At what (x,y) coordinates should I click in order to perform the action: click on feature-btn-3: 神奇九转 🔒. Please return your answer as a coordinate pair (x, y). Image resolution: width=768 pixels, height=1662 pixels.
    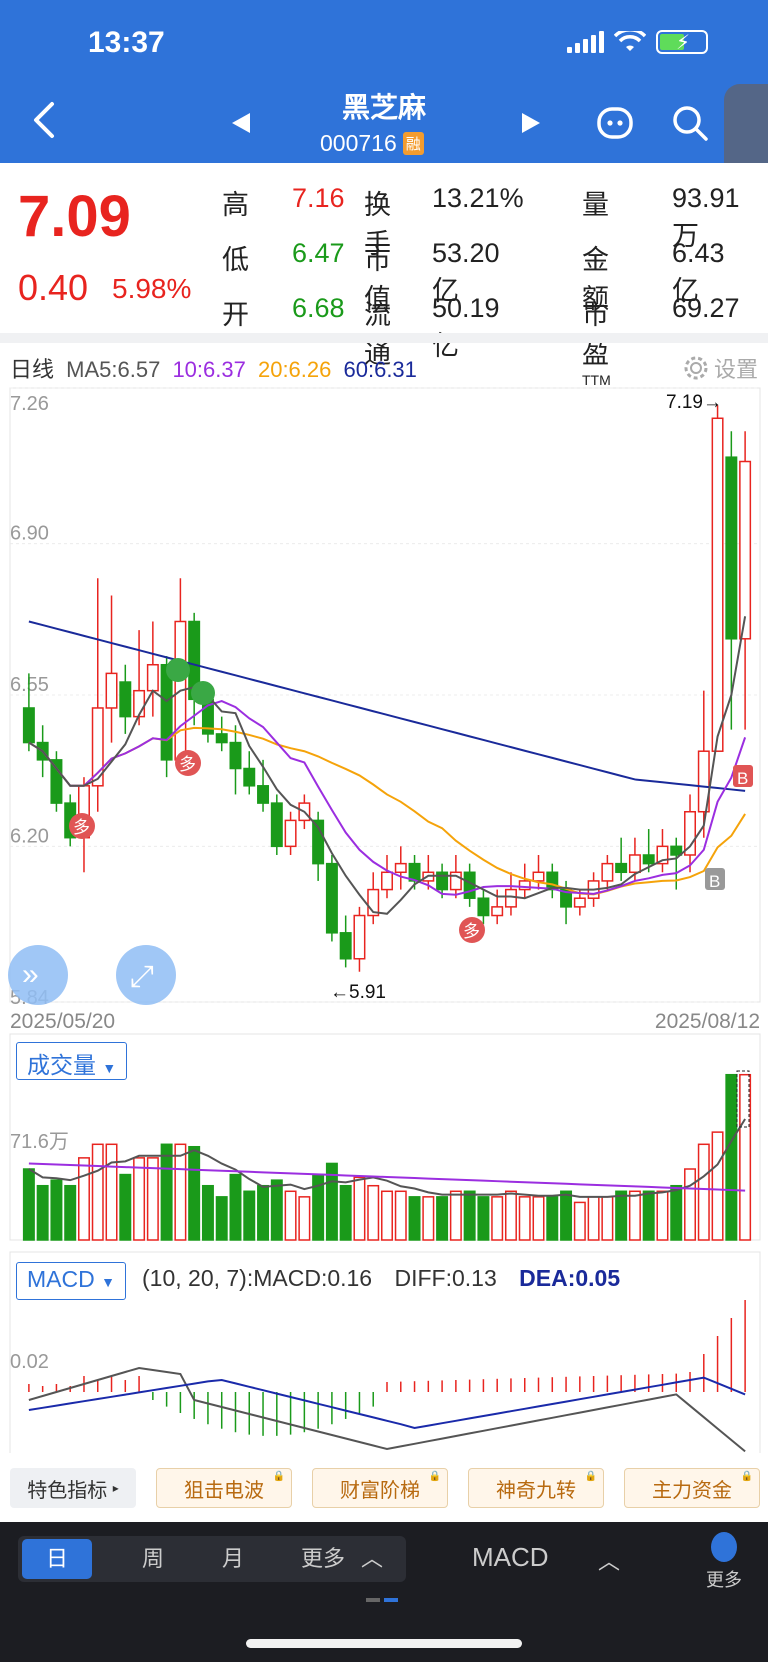
    Looking at the image, I should click on (536, 1488).